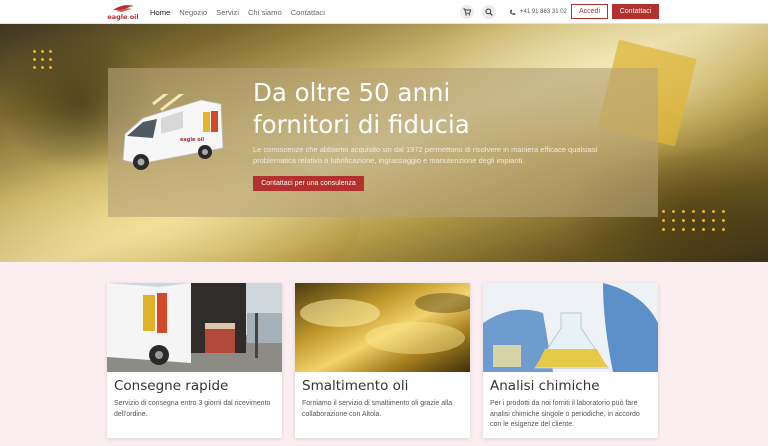  I want to click on phone-number: +41 91 863 31 02, so click(543, 12).